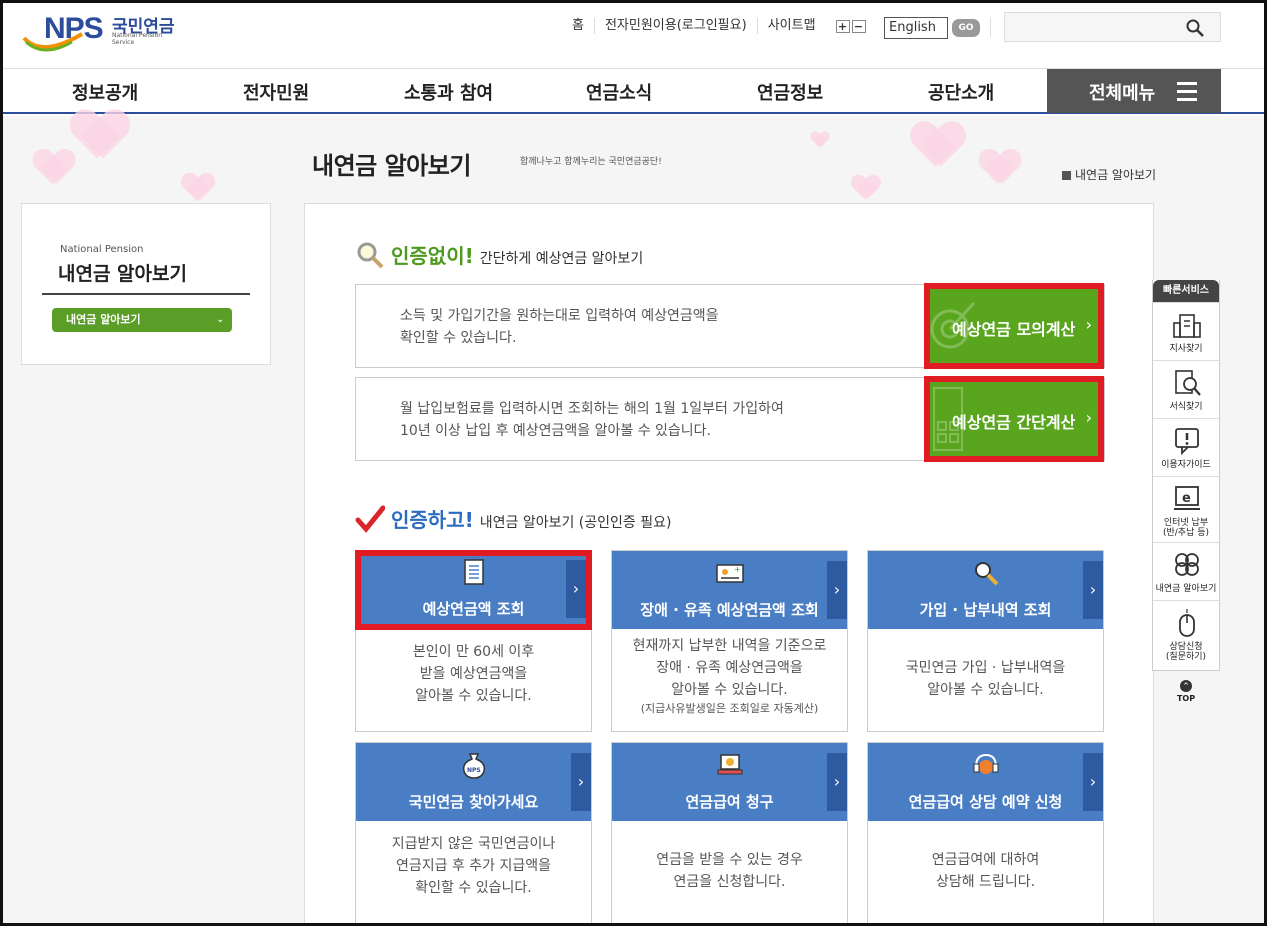 The width and height of the screenshot is (1267, 926). What do you see at coordinates (729, 871) in the screenshot?
I see `card-body: 연금을 받을 수 있는 경우 연금을 신청합니다.` at bounding box center [729, 871].